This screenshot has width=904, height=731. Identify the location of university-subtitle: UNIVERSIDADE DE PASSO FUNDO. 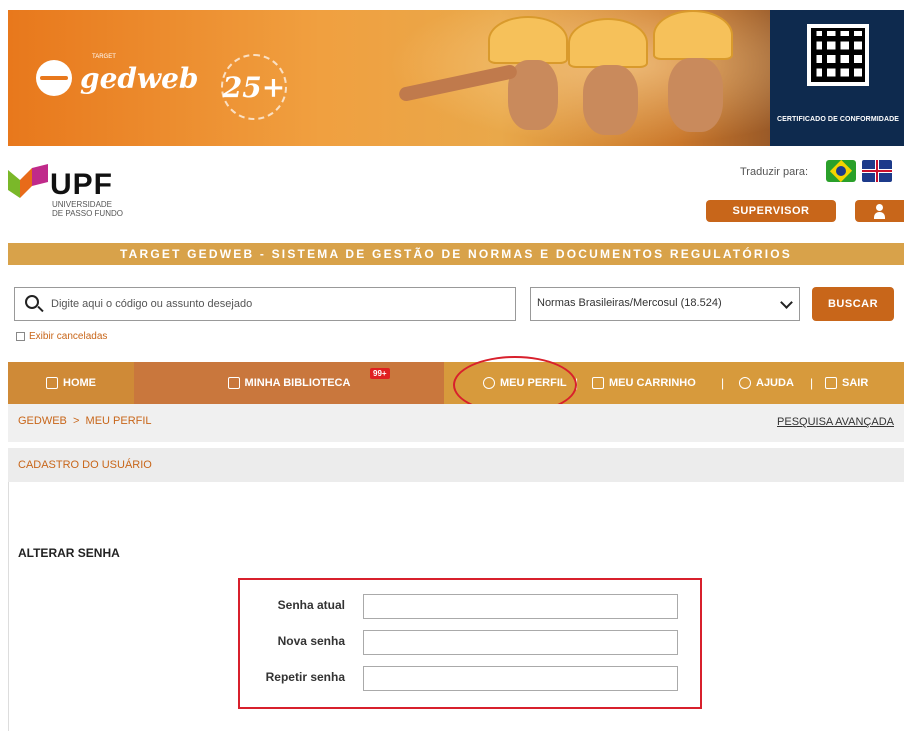
(87, 209).